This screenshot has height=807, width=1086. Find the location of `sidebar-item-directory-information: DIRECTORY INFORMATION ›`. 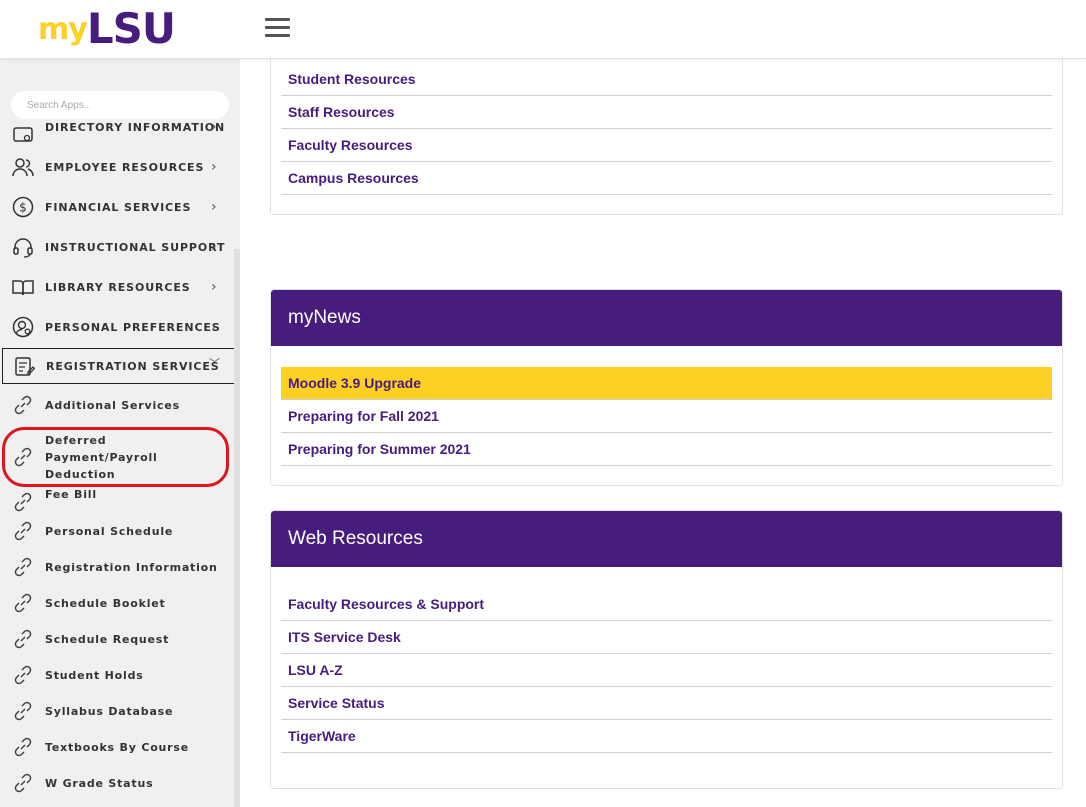

sidebar-item-directory-information: DIRECTORY INFORMATION › is located at coordinates (120, 127).